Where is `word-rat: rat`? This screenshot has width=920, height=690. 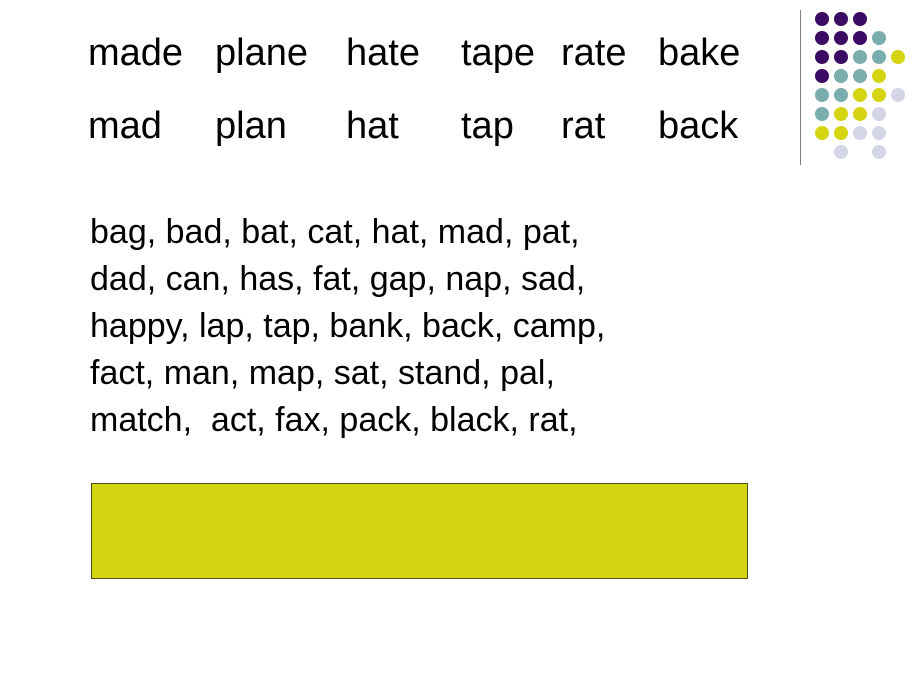 word-rat: rat is located at coordinates (583, 126).